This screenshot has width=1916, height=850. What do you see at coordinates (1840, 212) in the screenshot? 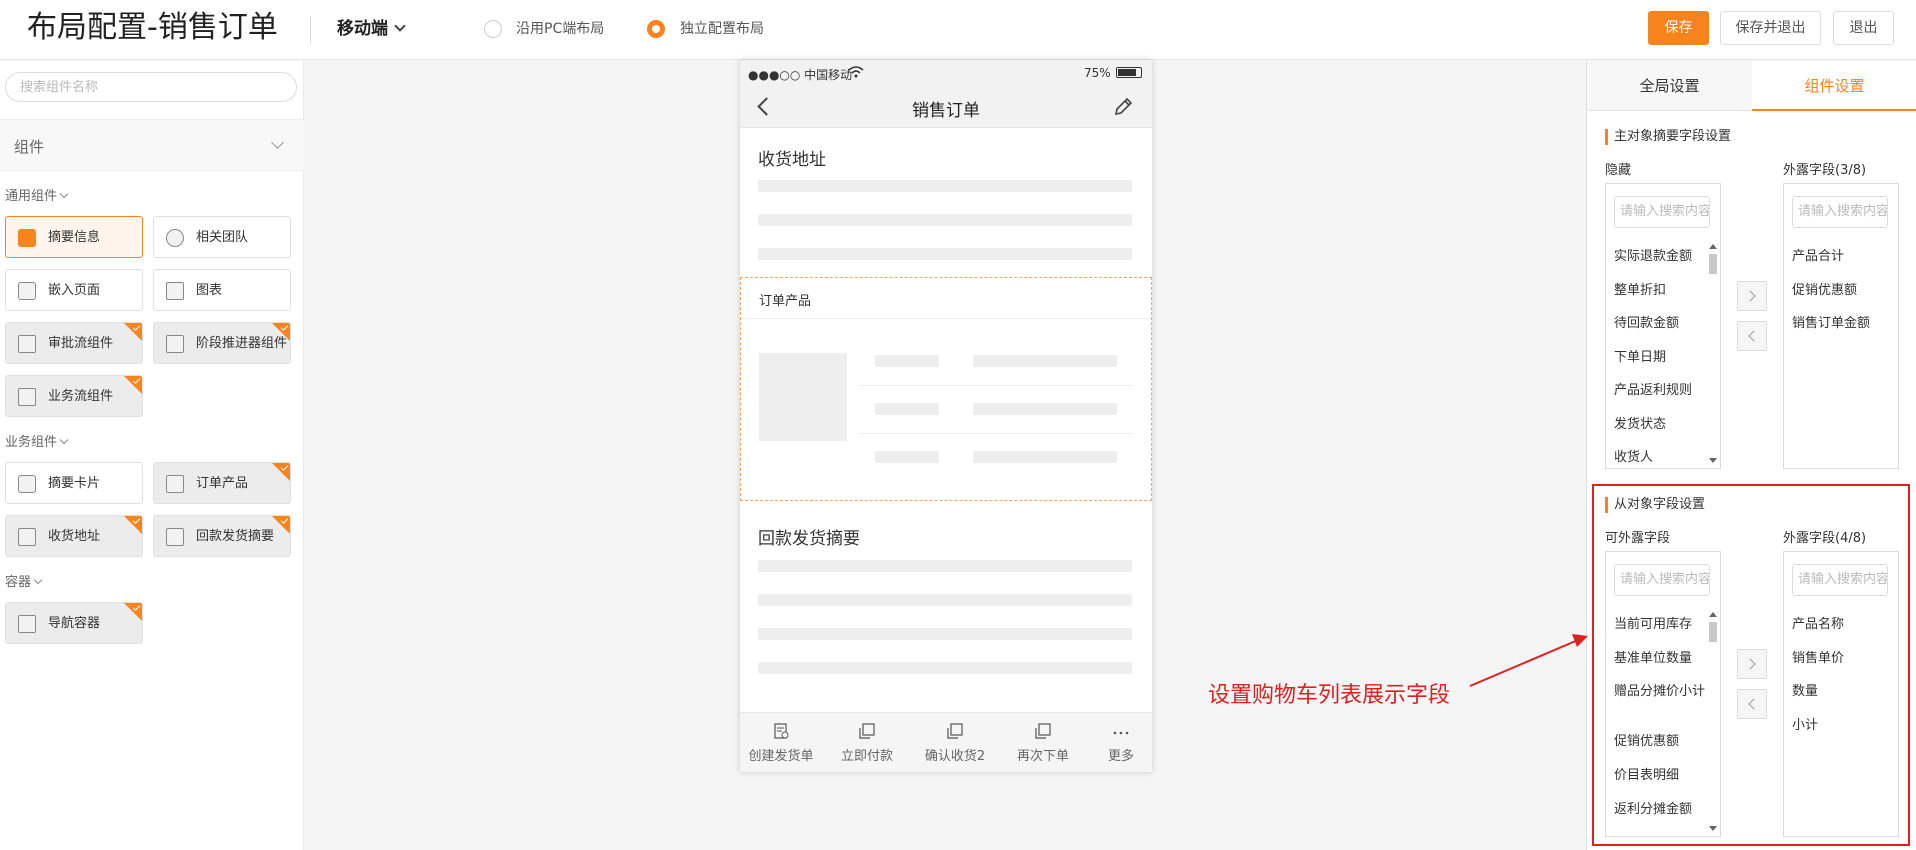
I see `shown-fields-search-input: 请输入搜索内容` at bounding box center [1840, 212].